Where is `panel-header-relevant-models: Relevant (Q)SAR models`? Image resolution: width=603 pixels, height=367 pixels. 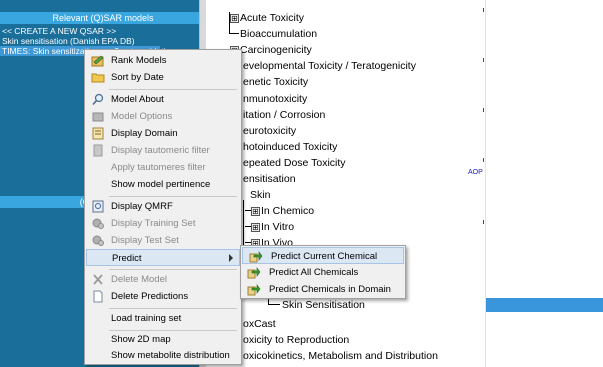 panel-header-relevant-models: Relevant (Q)SAR models is located at coordinates (103, 18).